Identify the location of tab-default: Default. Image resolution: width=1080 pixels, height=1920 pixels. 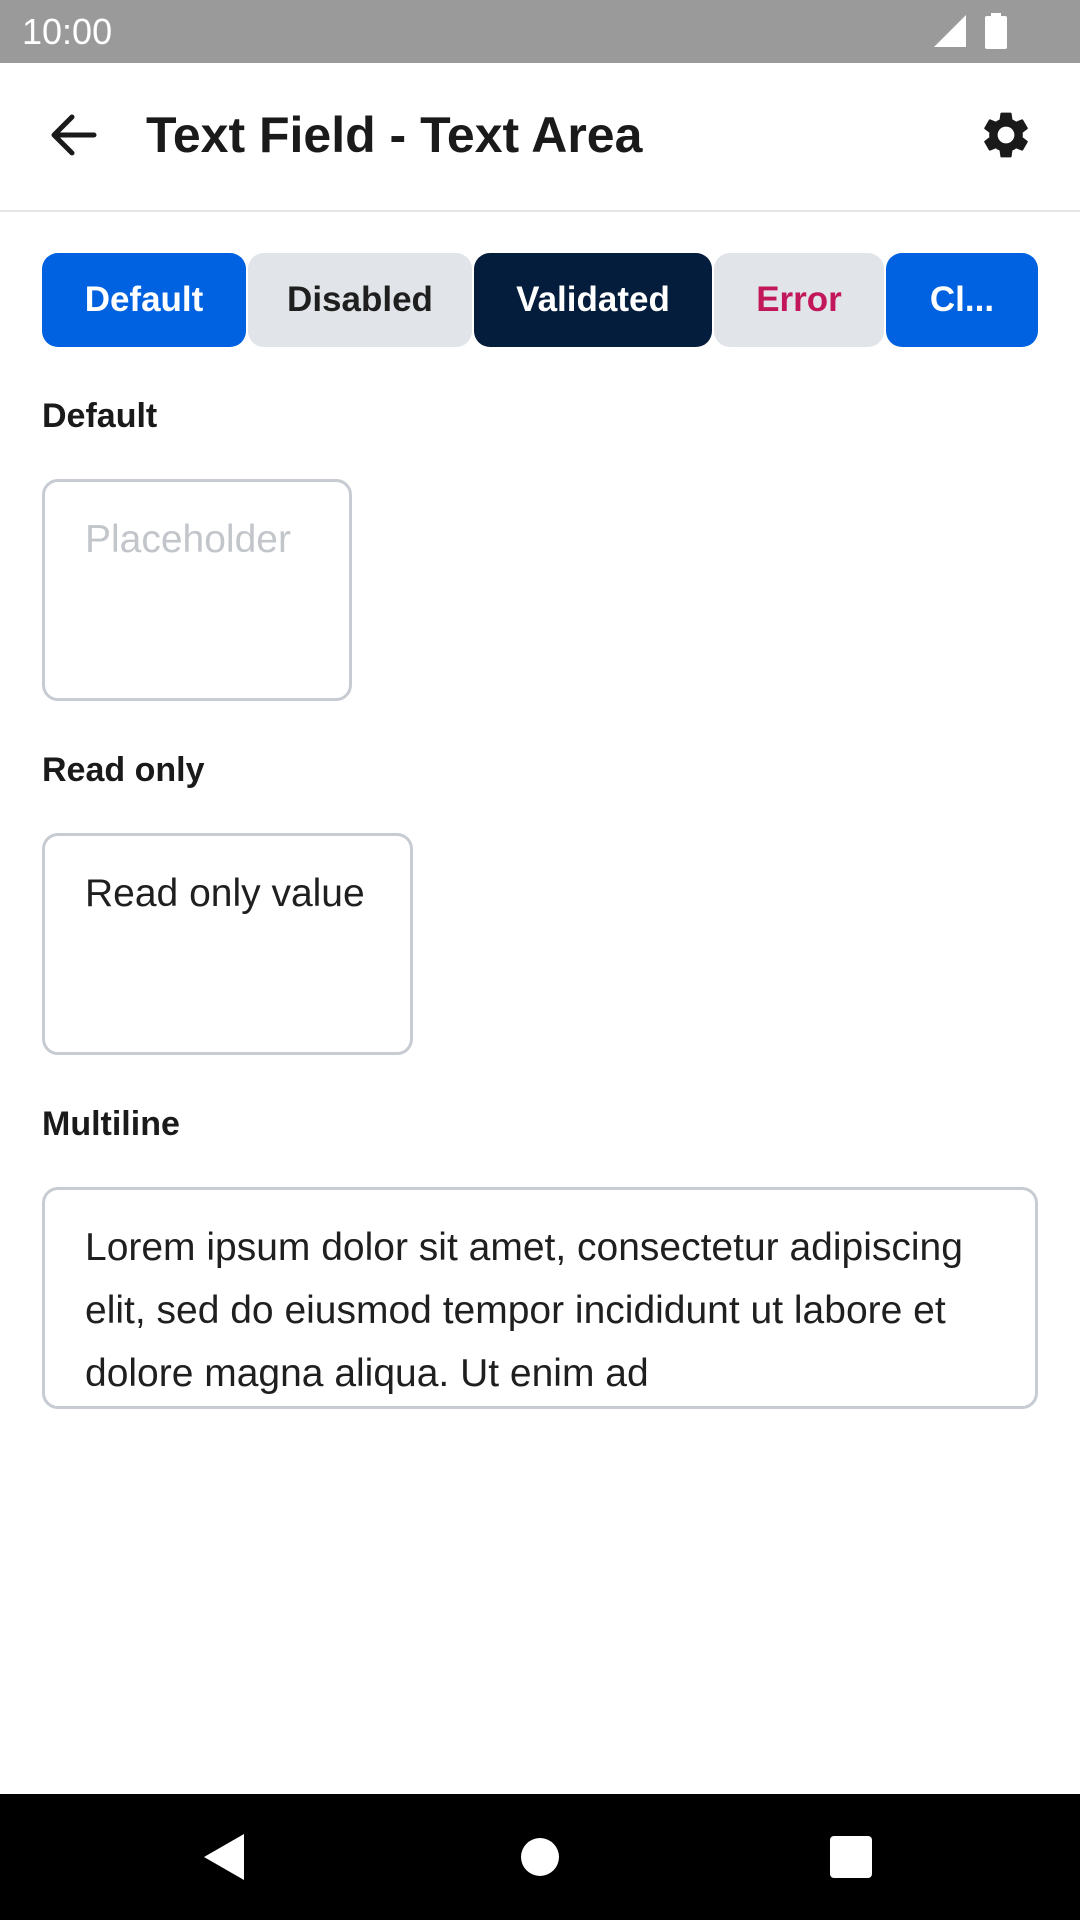
(144, 300).